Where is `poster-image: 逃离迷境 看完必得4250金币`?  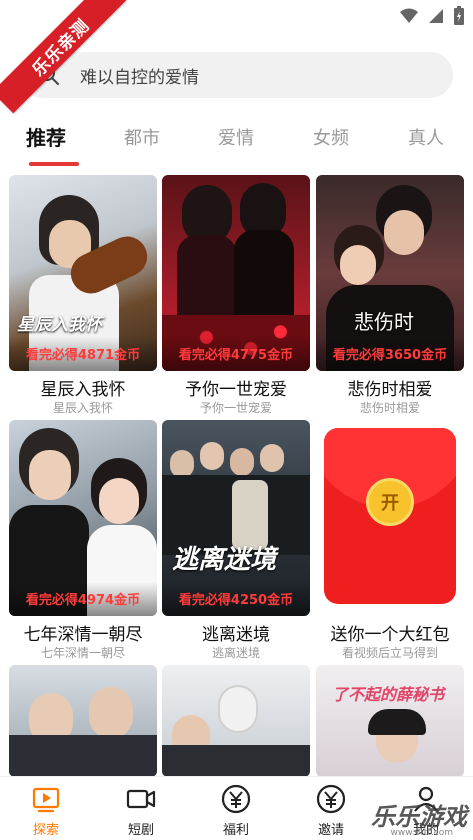
poster-image: 逃离迷境 看完必得4250金币 is located at coordinates (236, 518).